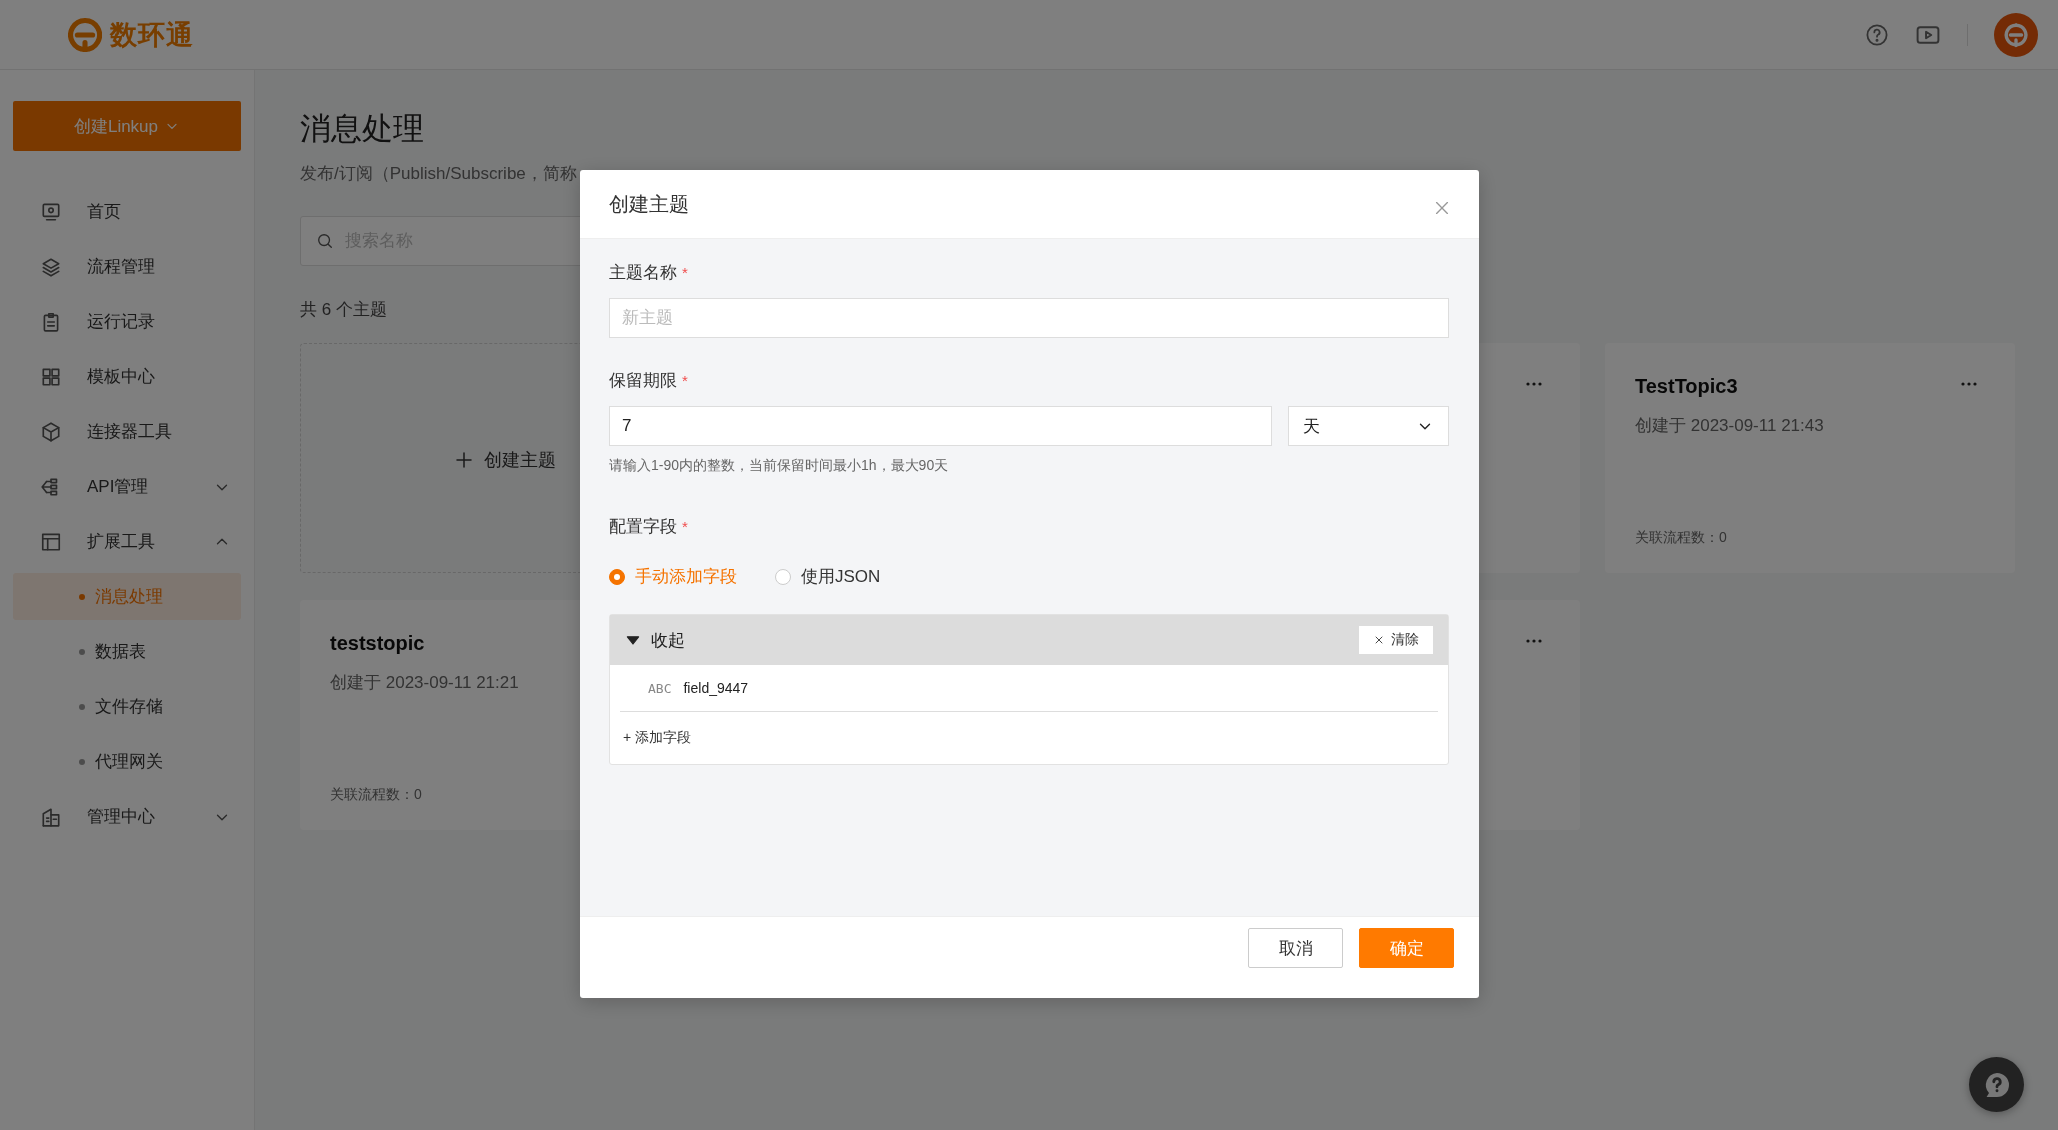 Image resolution: width=2058 pixels, height=1130 pixels. Describe the element at coordinates (1686, 386) in the screenshot. I see `topic-title: TestTopic3` at that location.